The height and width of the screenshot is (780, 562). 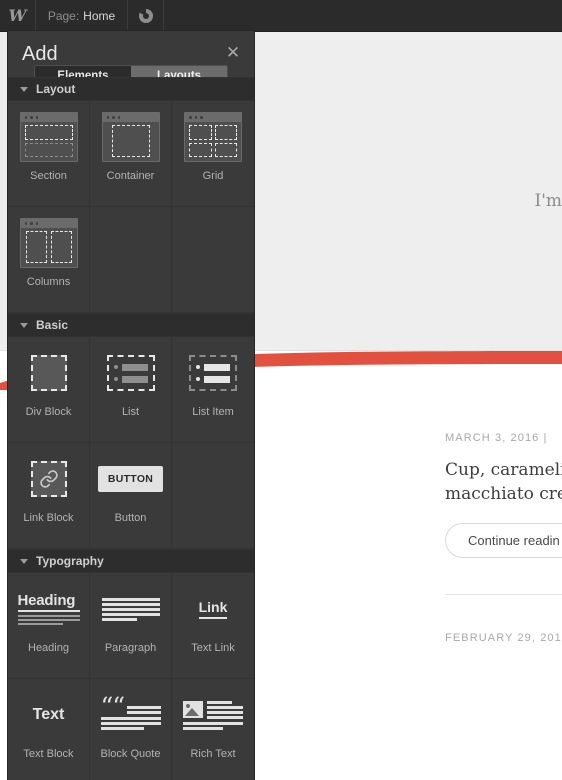 I want to click on panel-title: Add, so click(x=40, y=54).